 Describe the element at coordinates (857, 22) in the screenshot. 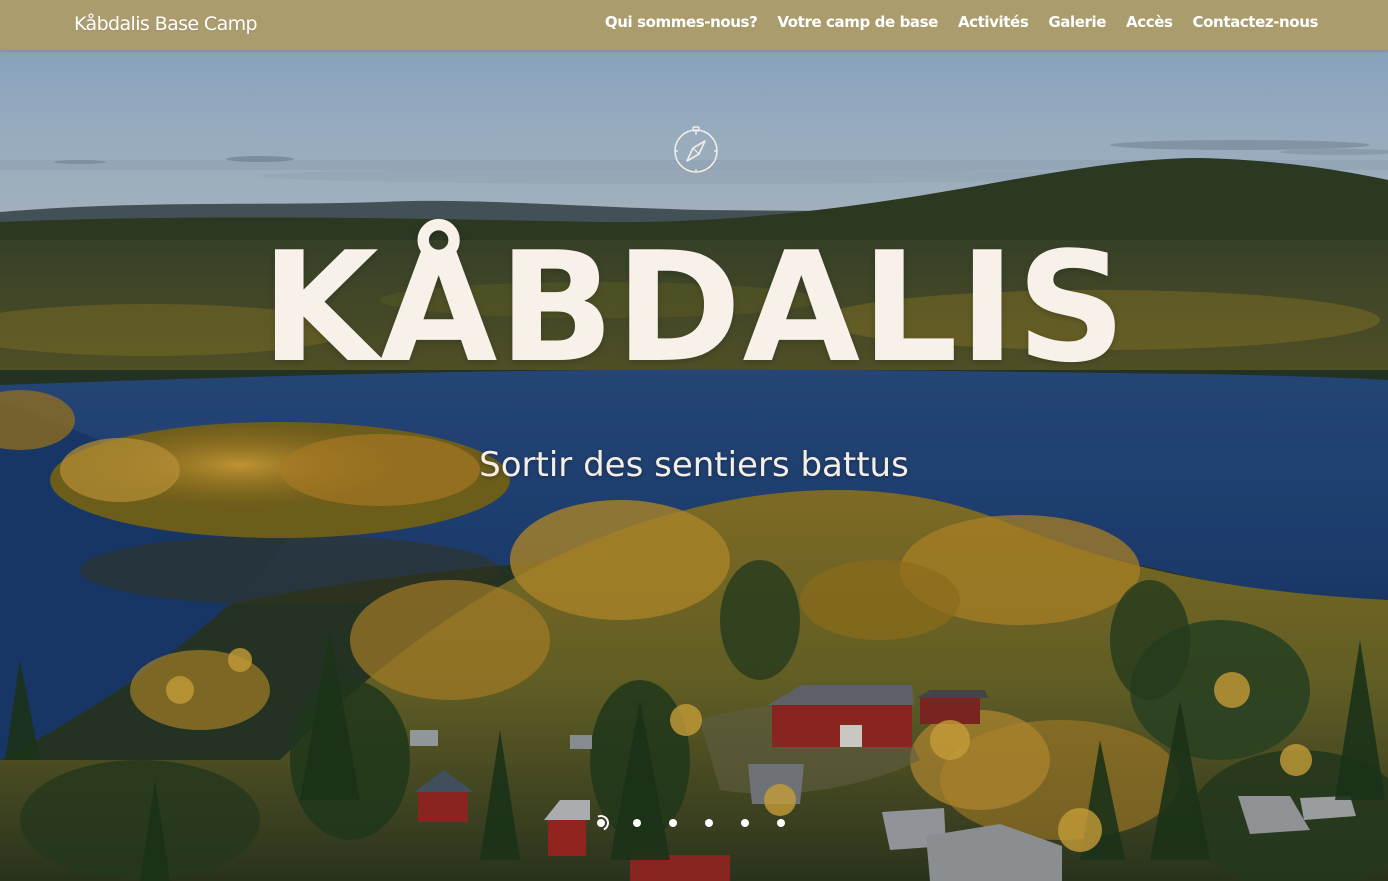

I see `nav-item-votre-camp-de-base: Votre camp de base` at that location.